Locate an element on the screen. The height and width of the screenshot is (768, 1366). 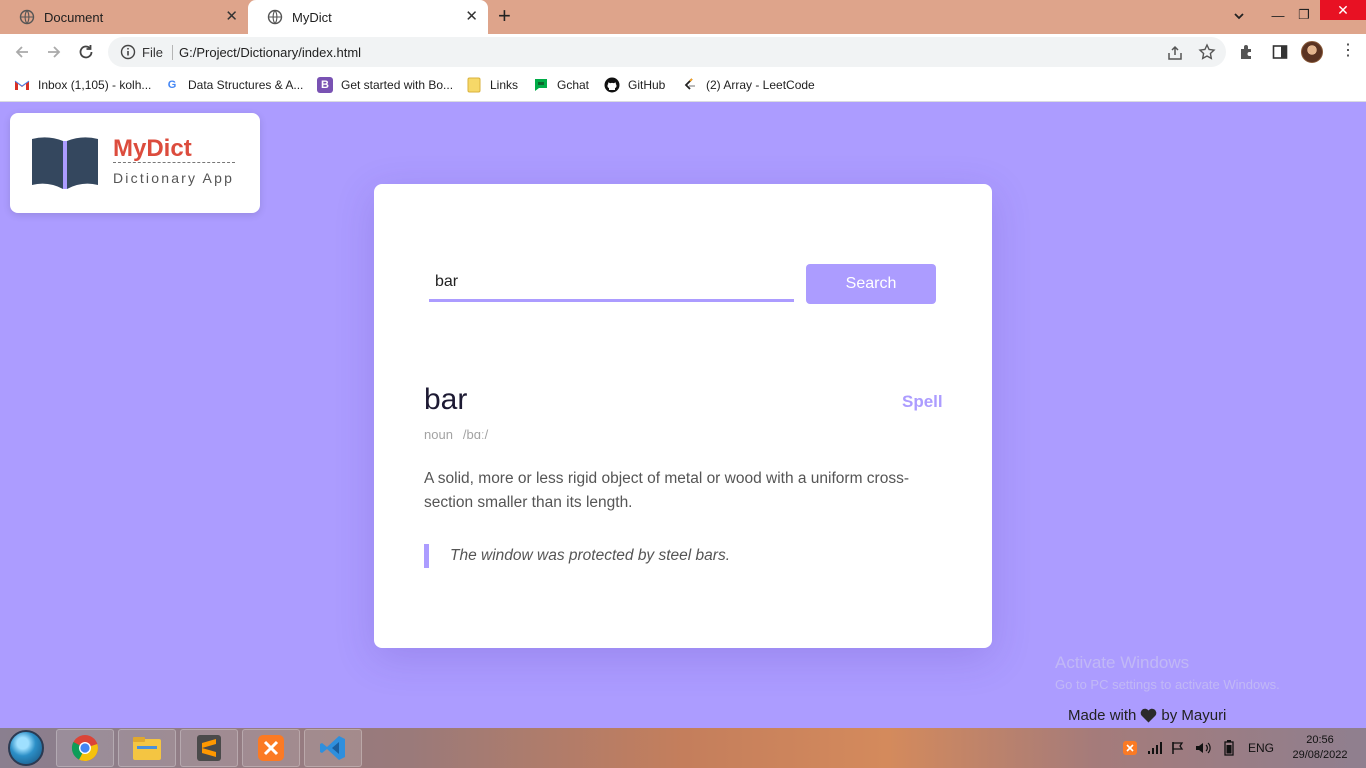
reload-icon is located at coordinates (86, 52).